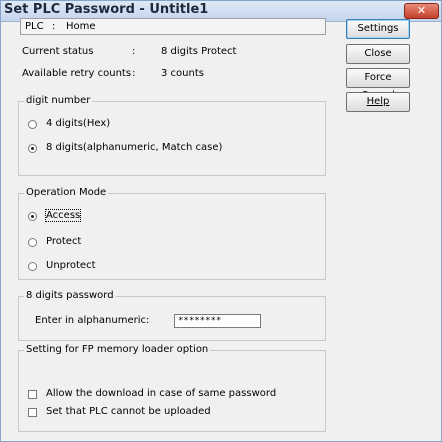  I want to click on checkbox-allow-download, so click(32, 394).